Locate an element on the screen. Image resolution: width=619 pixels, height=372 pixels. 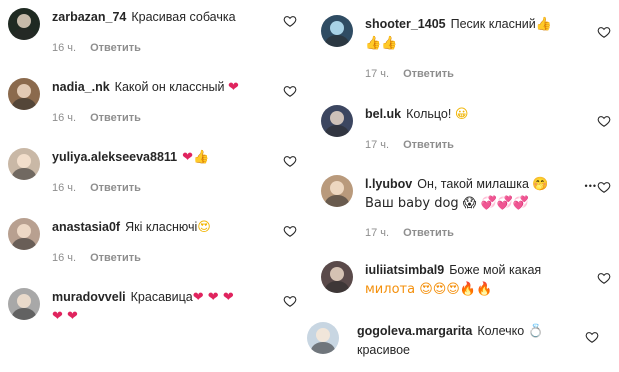
comment-body: Он, такой милашка is located at coordinates (473, 184).